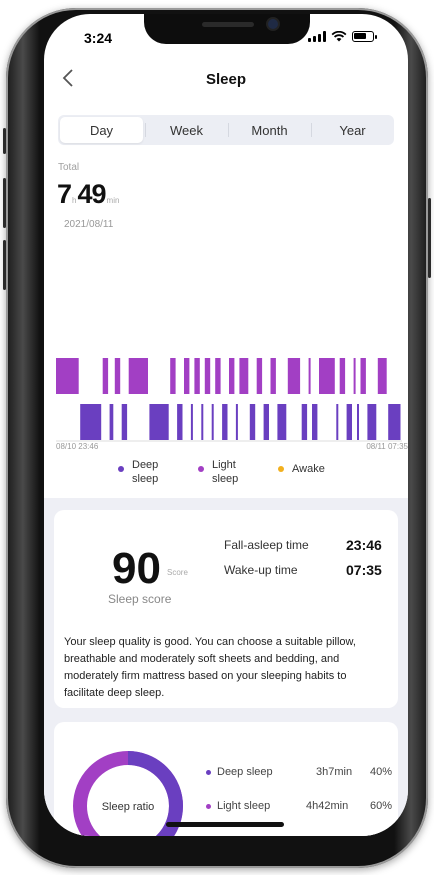 The width and height of the screenshot is (434, 875). I want to click on wake-up-value: 07:35, so click(364, 570).